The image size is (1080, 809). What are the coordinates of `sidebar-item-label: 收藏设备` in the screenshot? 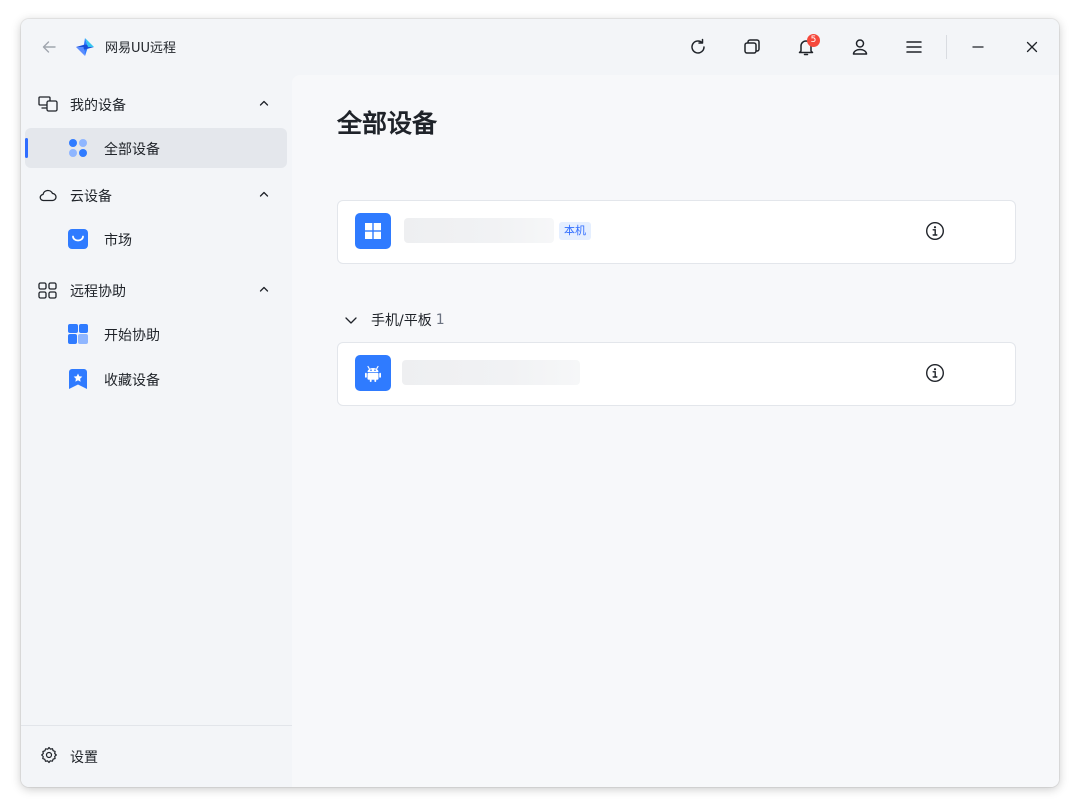 It's located at (132, 381).